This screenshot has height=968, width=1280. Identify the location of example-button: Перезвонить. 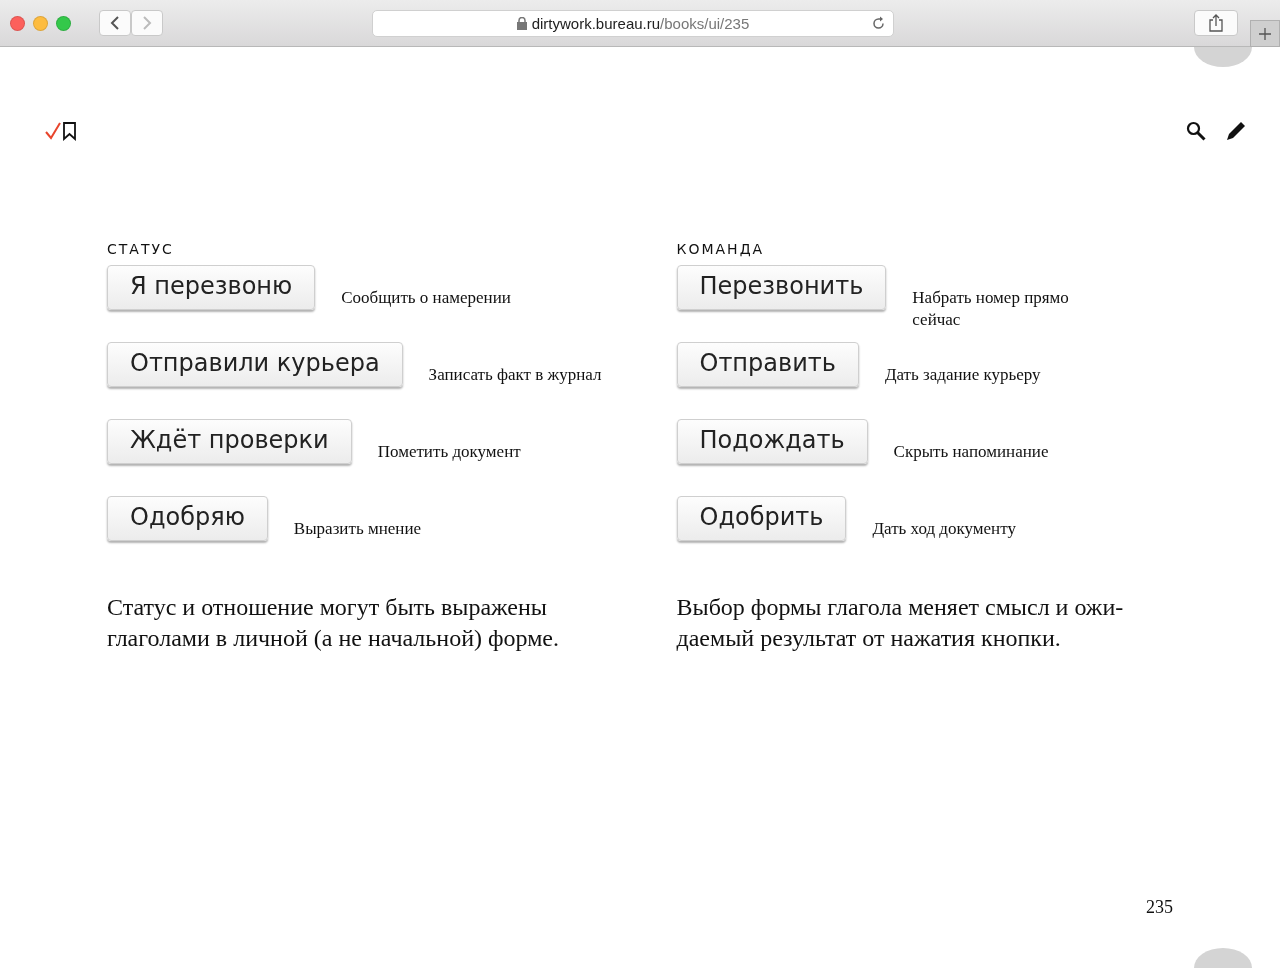
(781, 287).